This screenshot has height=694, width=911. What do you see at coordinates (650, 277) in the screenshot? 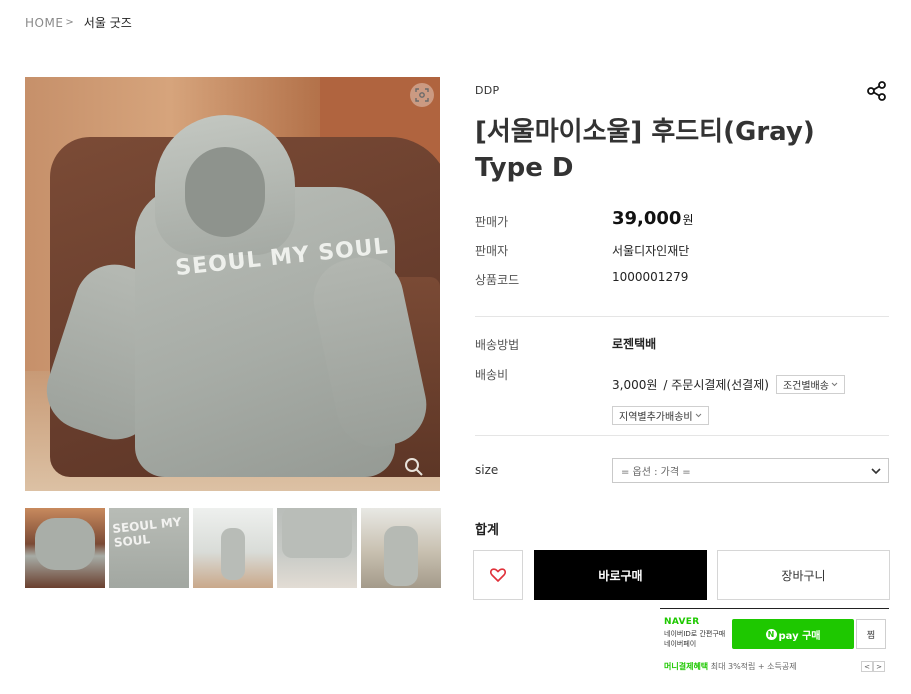
I see `product-code-value: 1000001279` at bounding box center [650, 277].